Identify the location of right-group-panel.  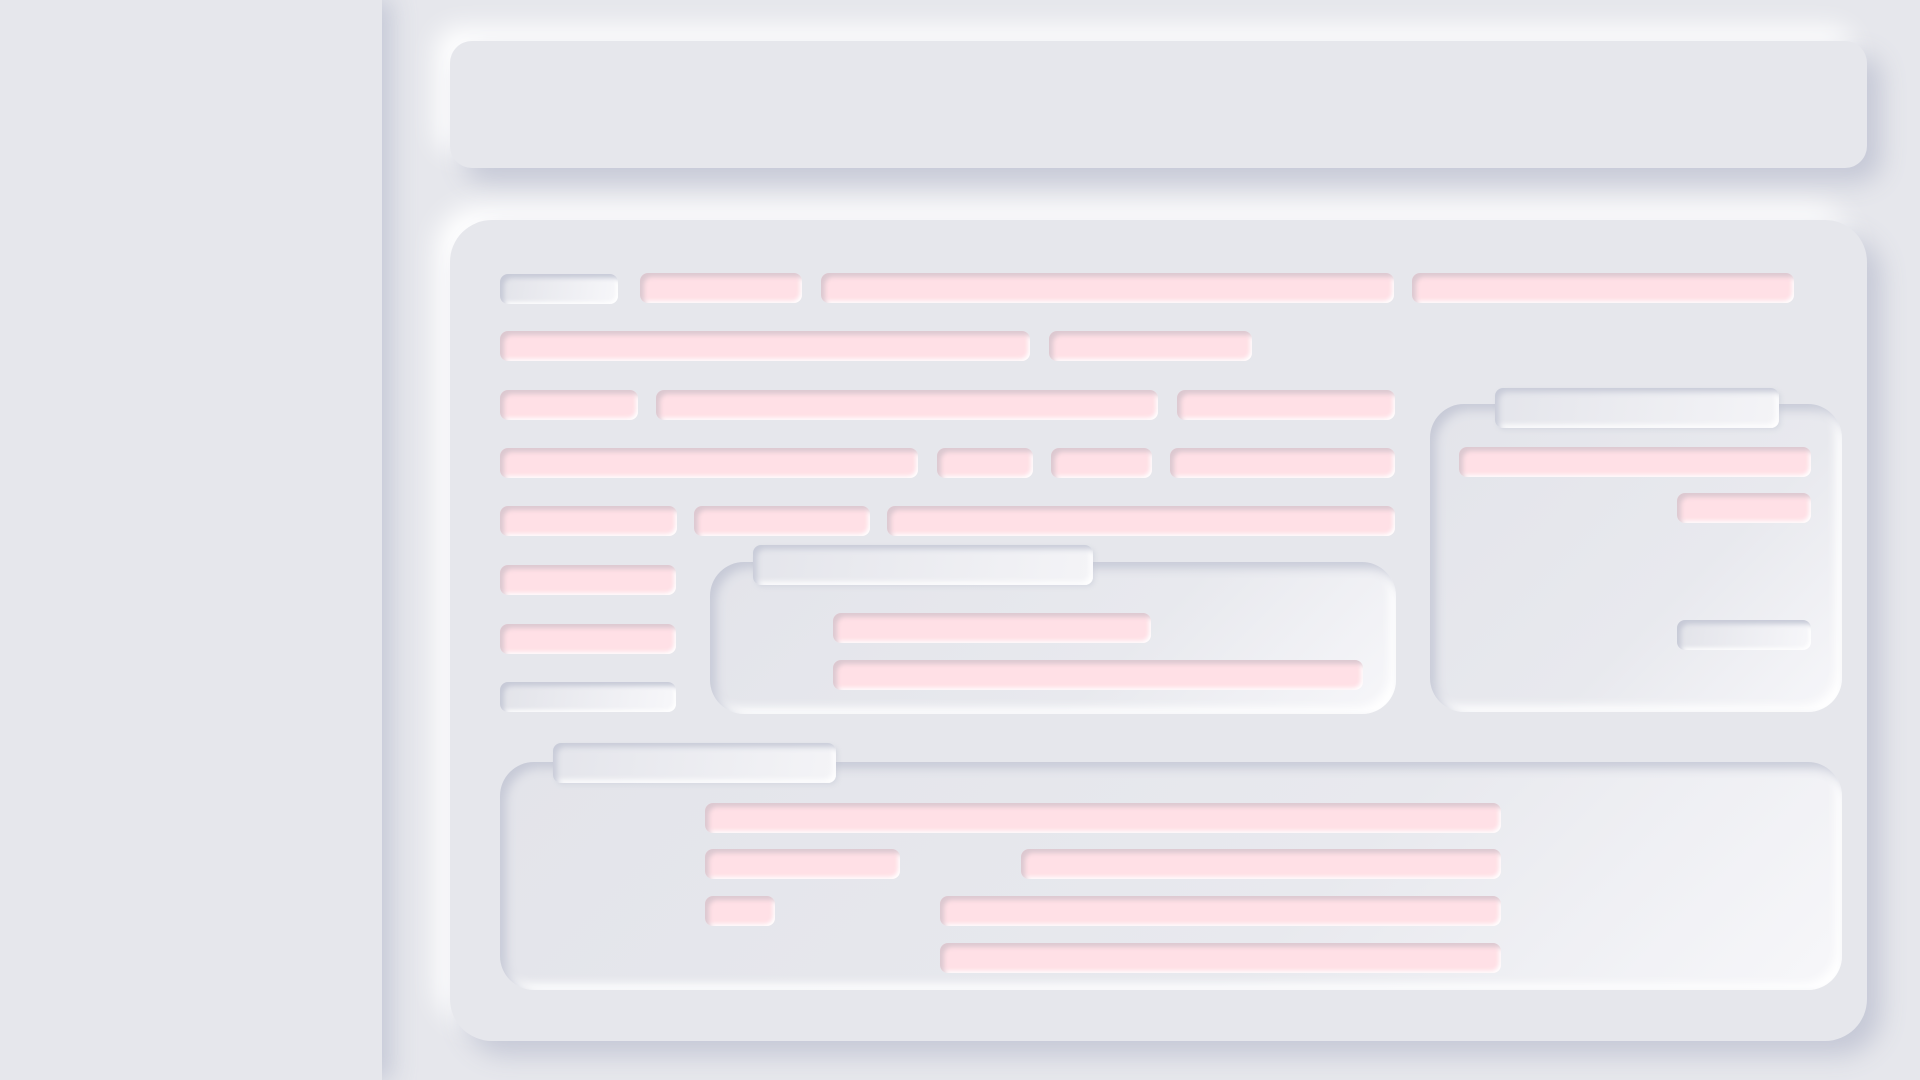
(1636, 558).